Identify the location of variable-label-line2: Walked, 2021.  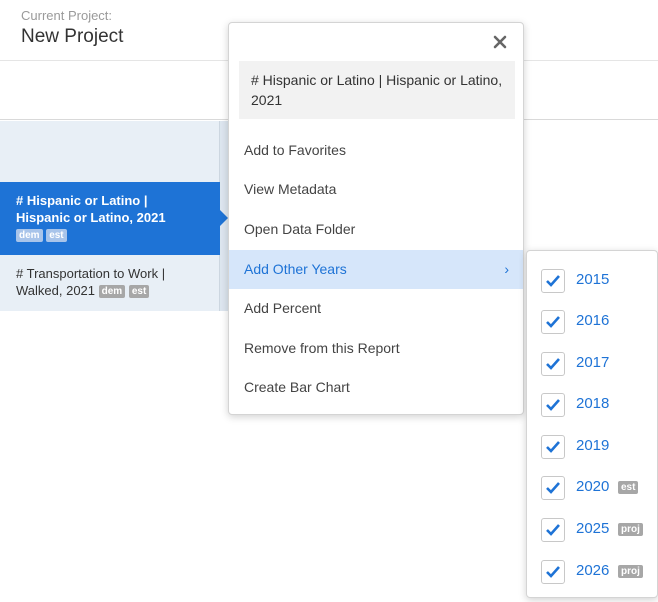
(56, 290).